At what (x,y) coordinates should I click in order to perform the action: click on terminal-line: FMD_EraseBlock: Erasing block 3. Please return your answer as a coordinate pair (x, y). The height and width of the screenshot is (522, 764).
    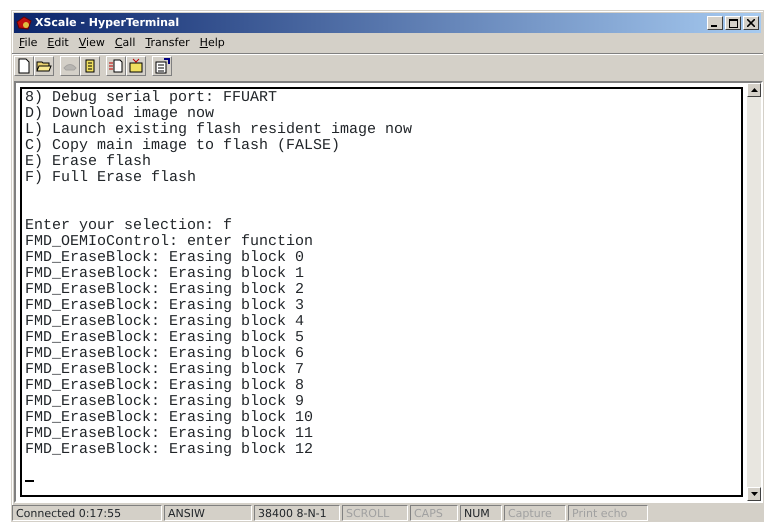
    Looking at the image, I should click on (164, 305).